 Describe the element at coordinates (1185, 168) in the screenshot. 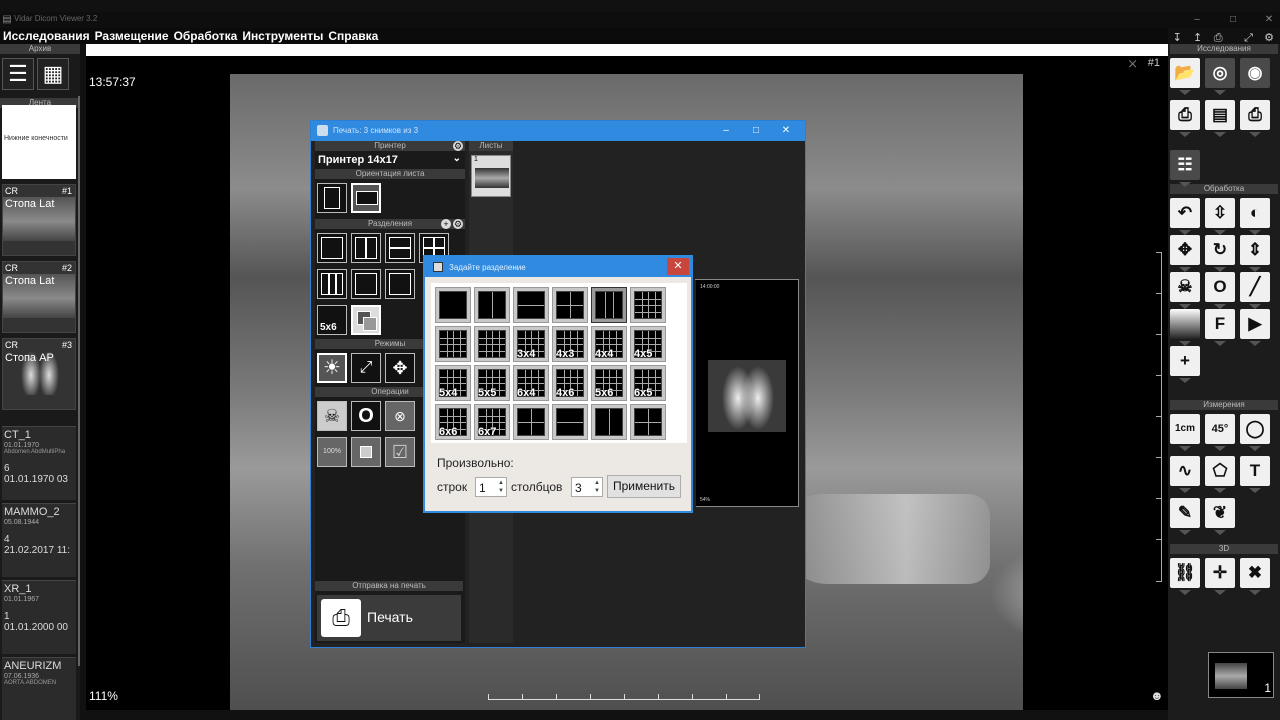

I see `anonymize-icon: ☷` at that location.